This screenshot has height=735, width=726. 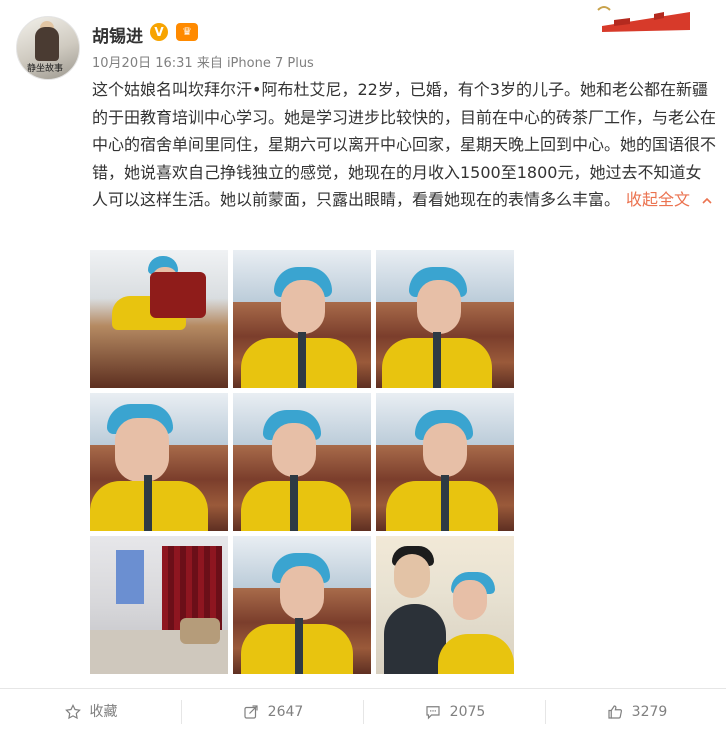 What do you see at coordinates (178, 295) in the screenshot?
I see `machine-shape` at bounding box center [178, 295].